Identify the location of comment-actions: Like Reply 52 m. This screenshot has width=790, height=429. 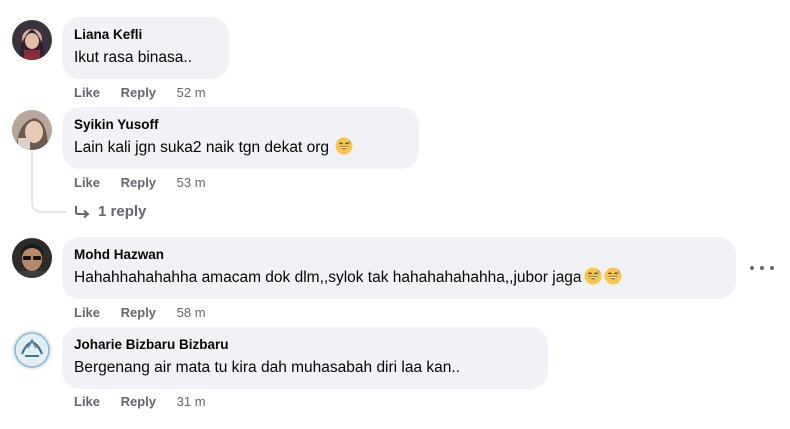
(148, 93).